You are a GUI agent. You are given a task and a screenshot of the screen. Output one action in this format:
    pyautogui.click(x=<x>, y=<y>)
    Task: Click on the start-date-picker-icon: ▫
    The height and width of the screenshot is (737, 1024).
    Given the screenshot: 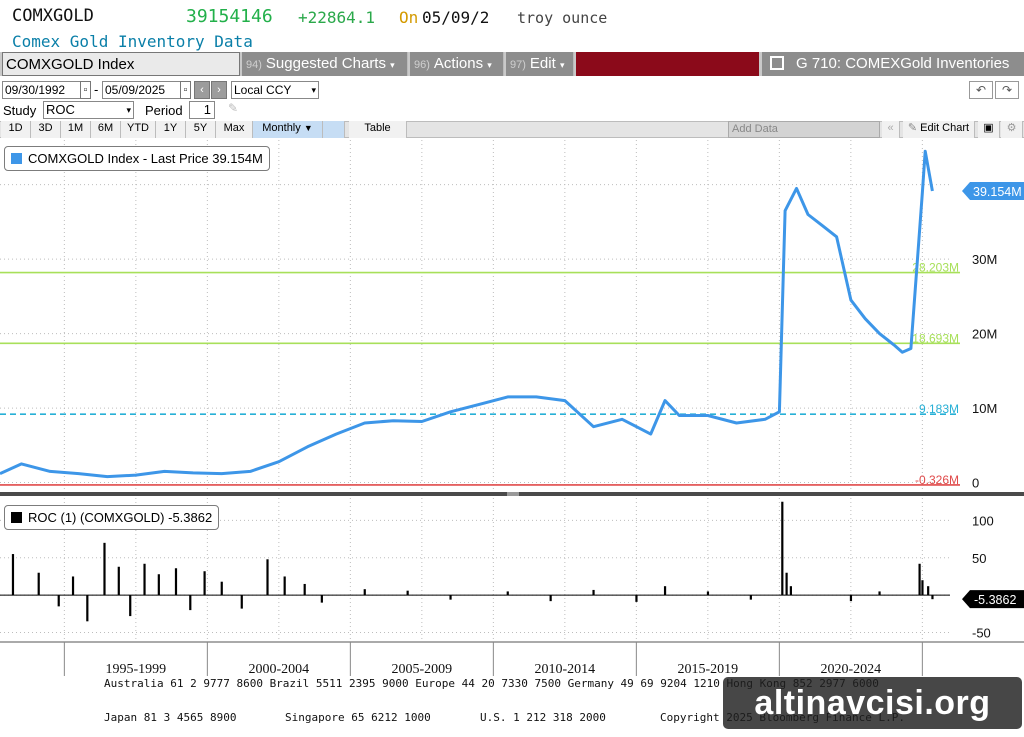 What is the action you would take?
    pyautogui.click(x=85, y=90)
    